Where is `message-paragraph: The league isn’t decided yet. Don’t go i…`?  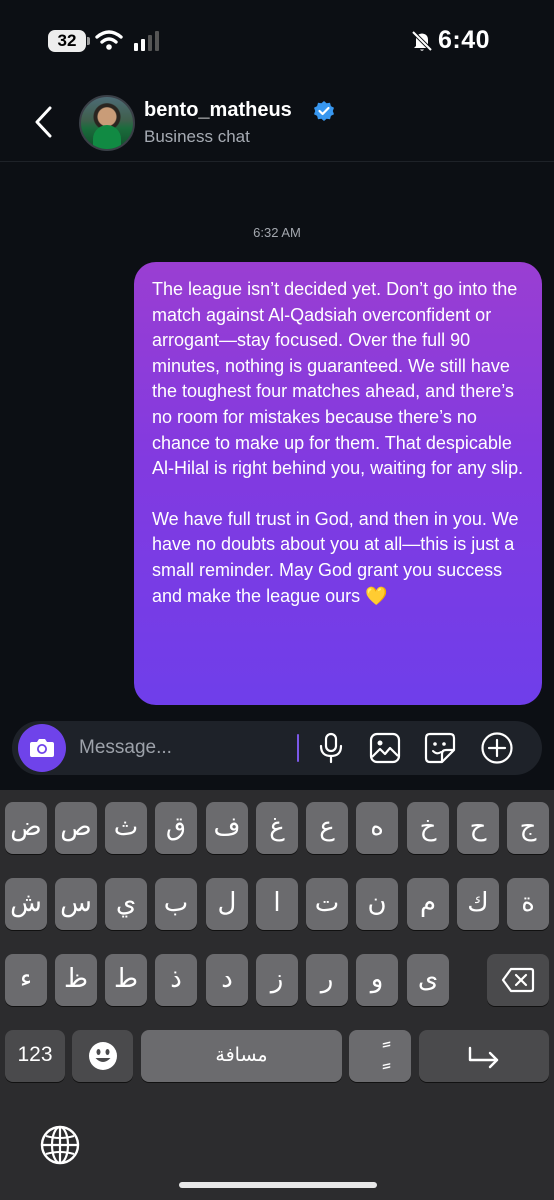
message-paragraph: The league isn’t decided yet. Don’t go i… is located at coordinates (338, 379).